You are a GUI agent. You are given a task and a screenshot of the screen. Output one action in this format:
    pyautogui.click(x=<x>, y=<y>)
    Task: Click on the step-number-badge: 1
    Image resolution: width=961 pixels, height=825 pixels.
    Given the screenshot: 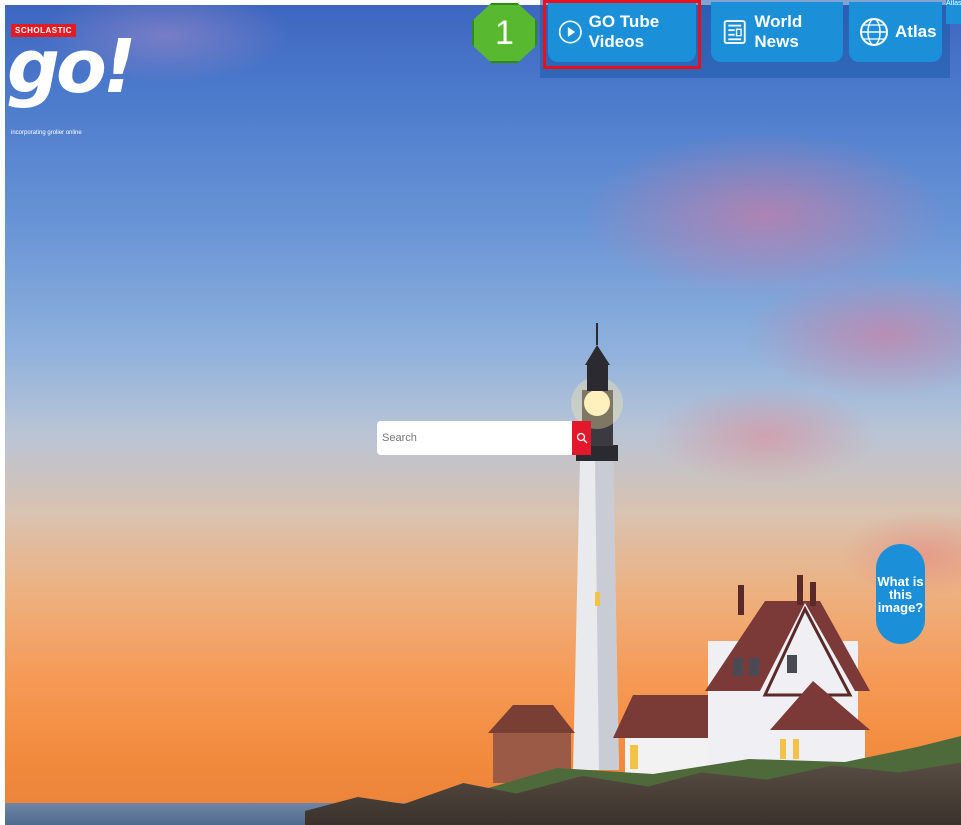 What is the action you would take?
    pyautogui.click(x=504, y=33)
    